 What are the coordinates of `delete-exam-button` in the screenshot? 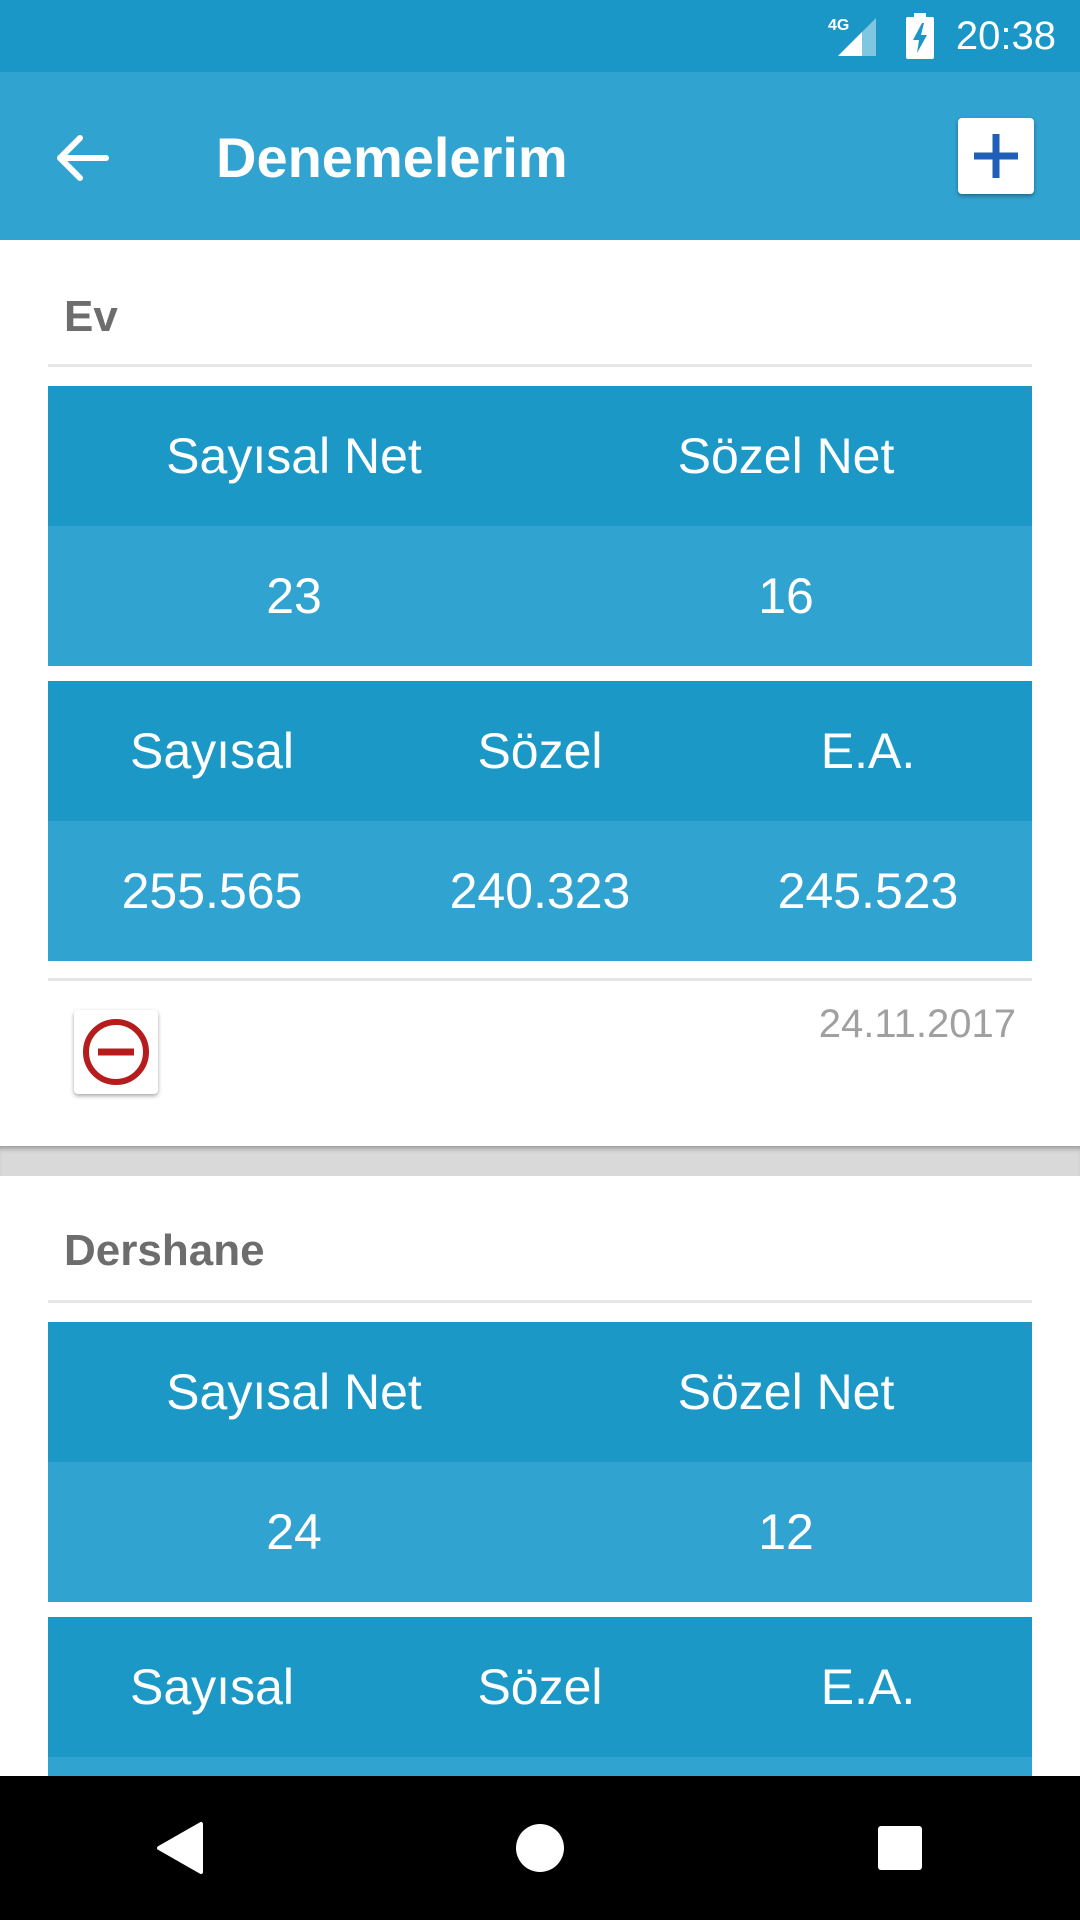 It's located at (116, 1052).